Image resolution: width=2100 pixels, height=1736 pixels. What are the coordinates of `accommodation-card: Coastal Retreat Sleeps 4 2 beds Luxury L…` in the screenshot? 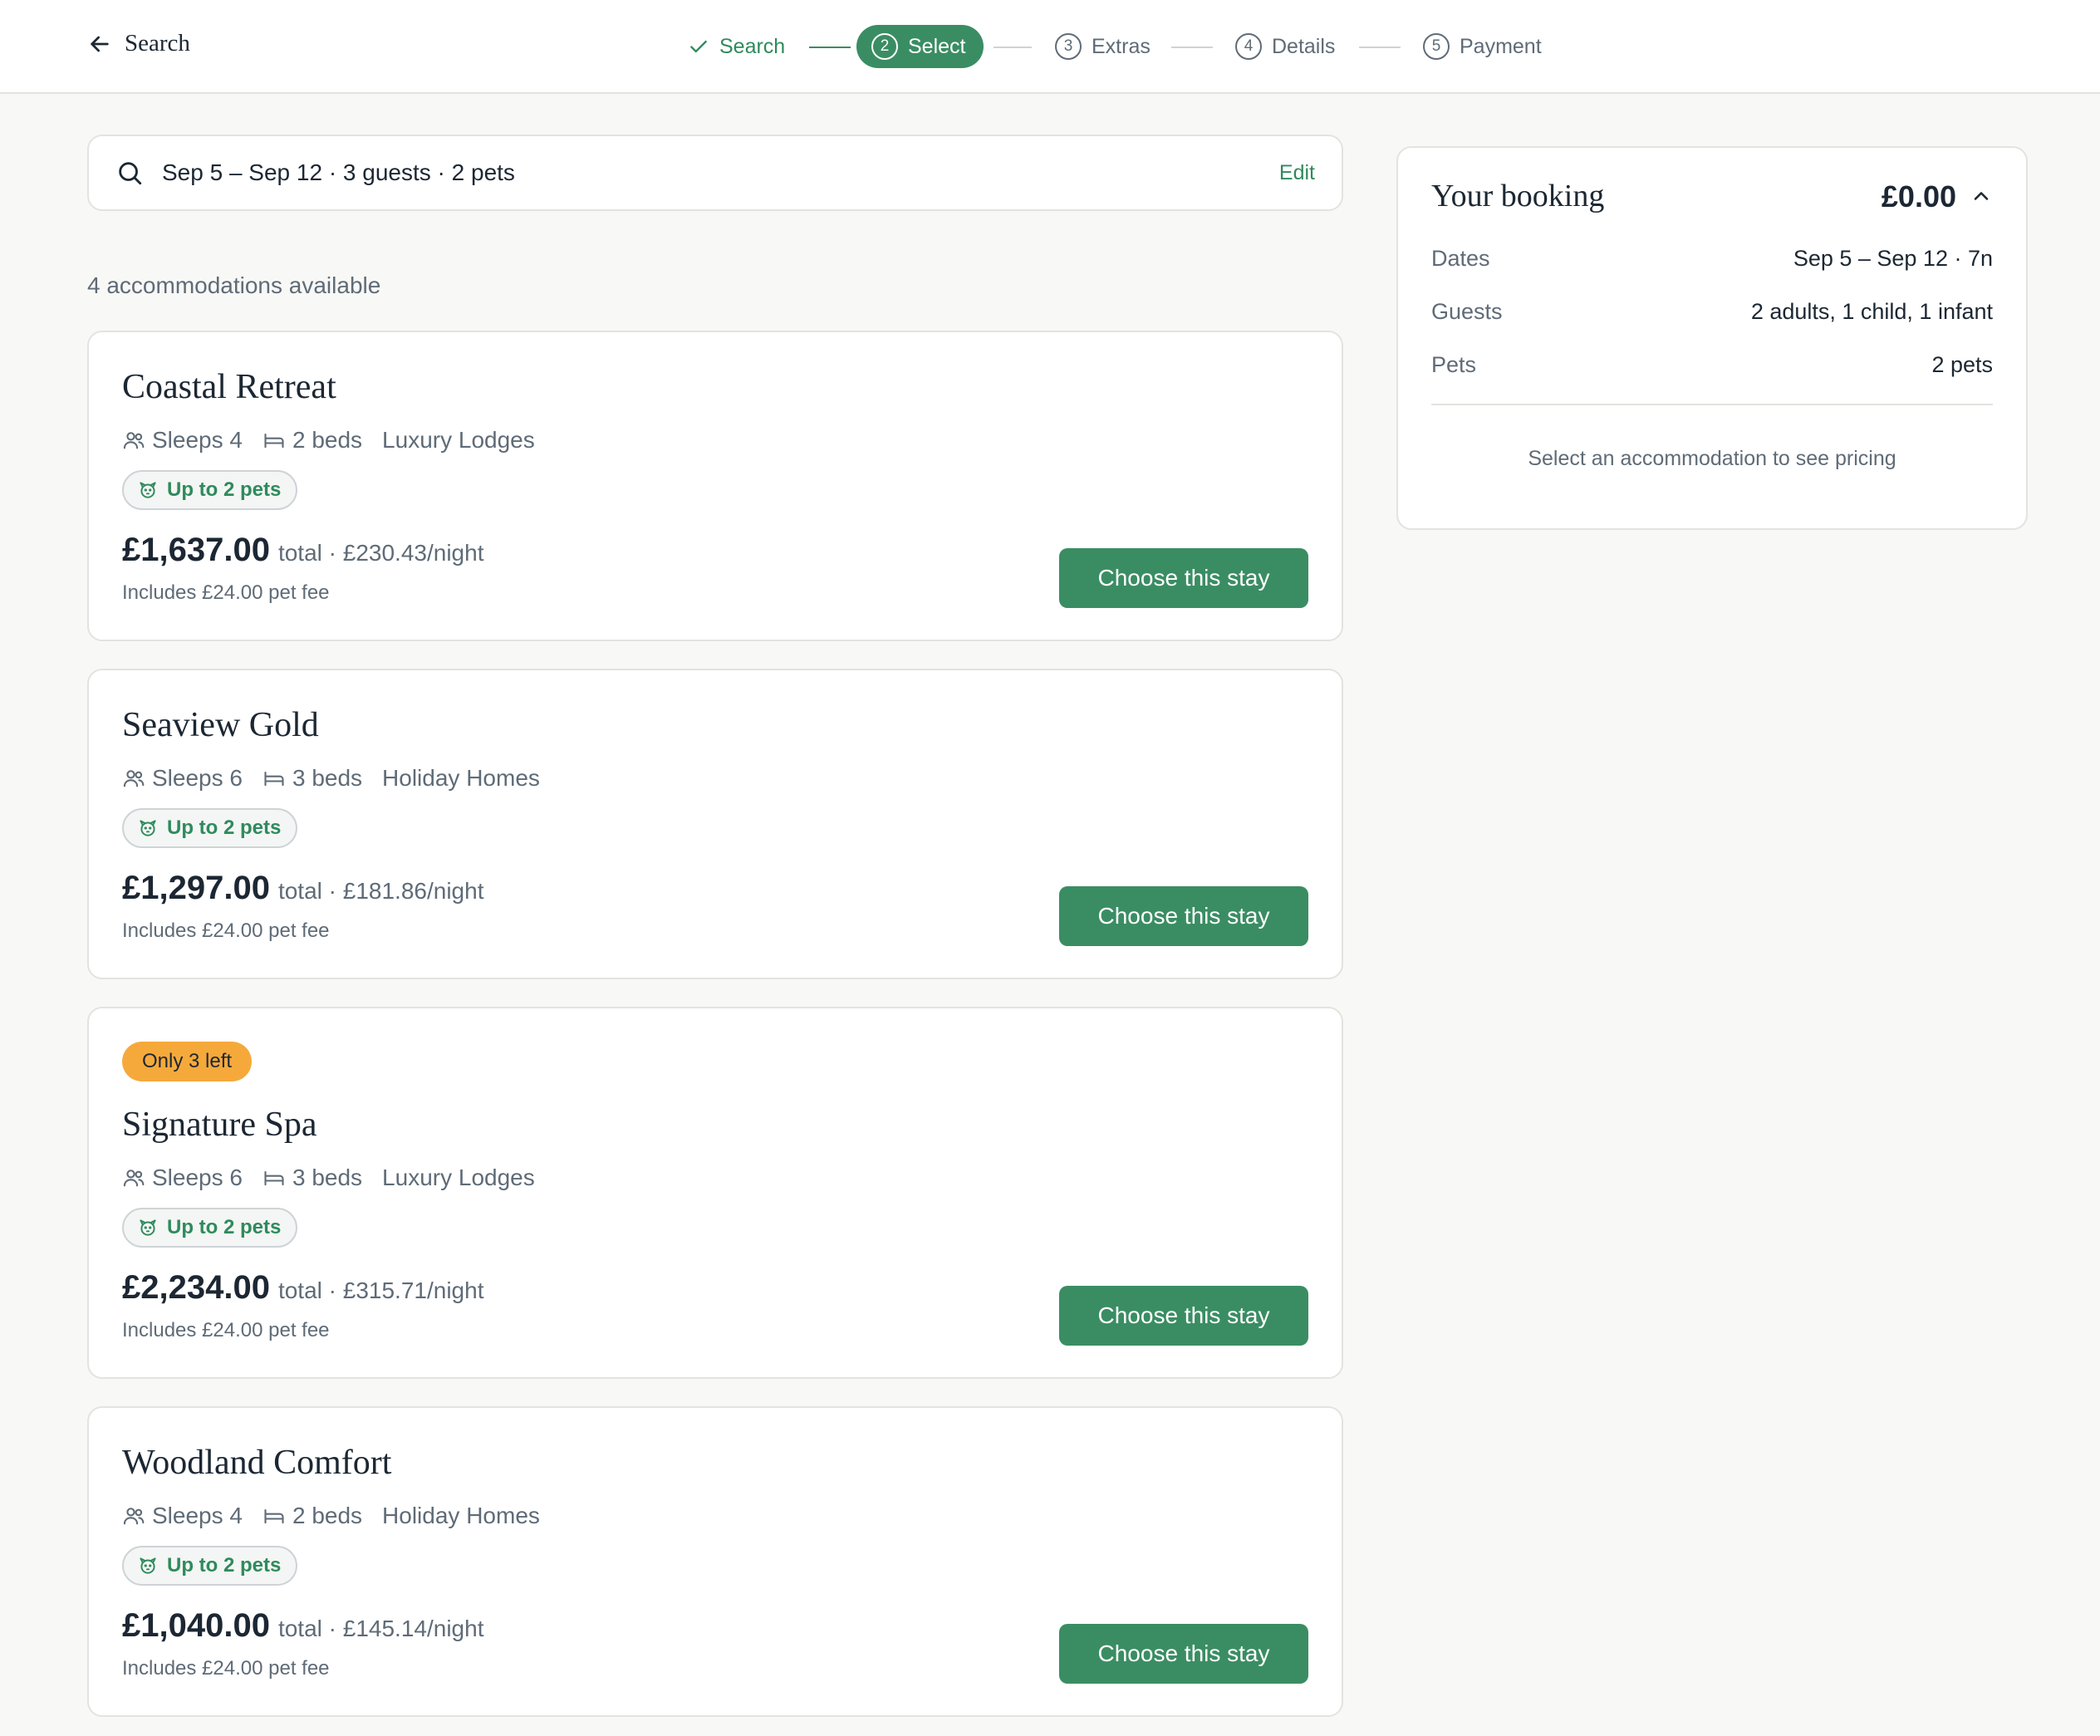 It's located at (715, 486).